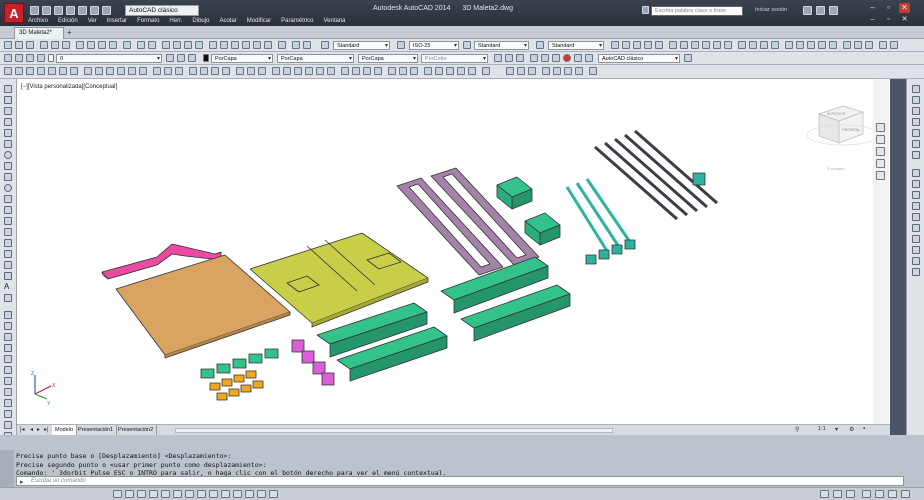 This screenshot has height=500, width=924. Describe the element at coordinates (136, 430) in the screenshot. I see `tab-presentacion2: Presentación2` at that location.